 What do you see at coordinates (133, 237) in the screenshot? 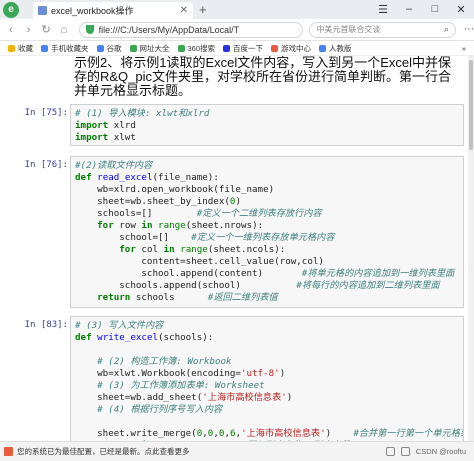
I see `code-token: school=[]` at bounding box center [133, 237].